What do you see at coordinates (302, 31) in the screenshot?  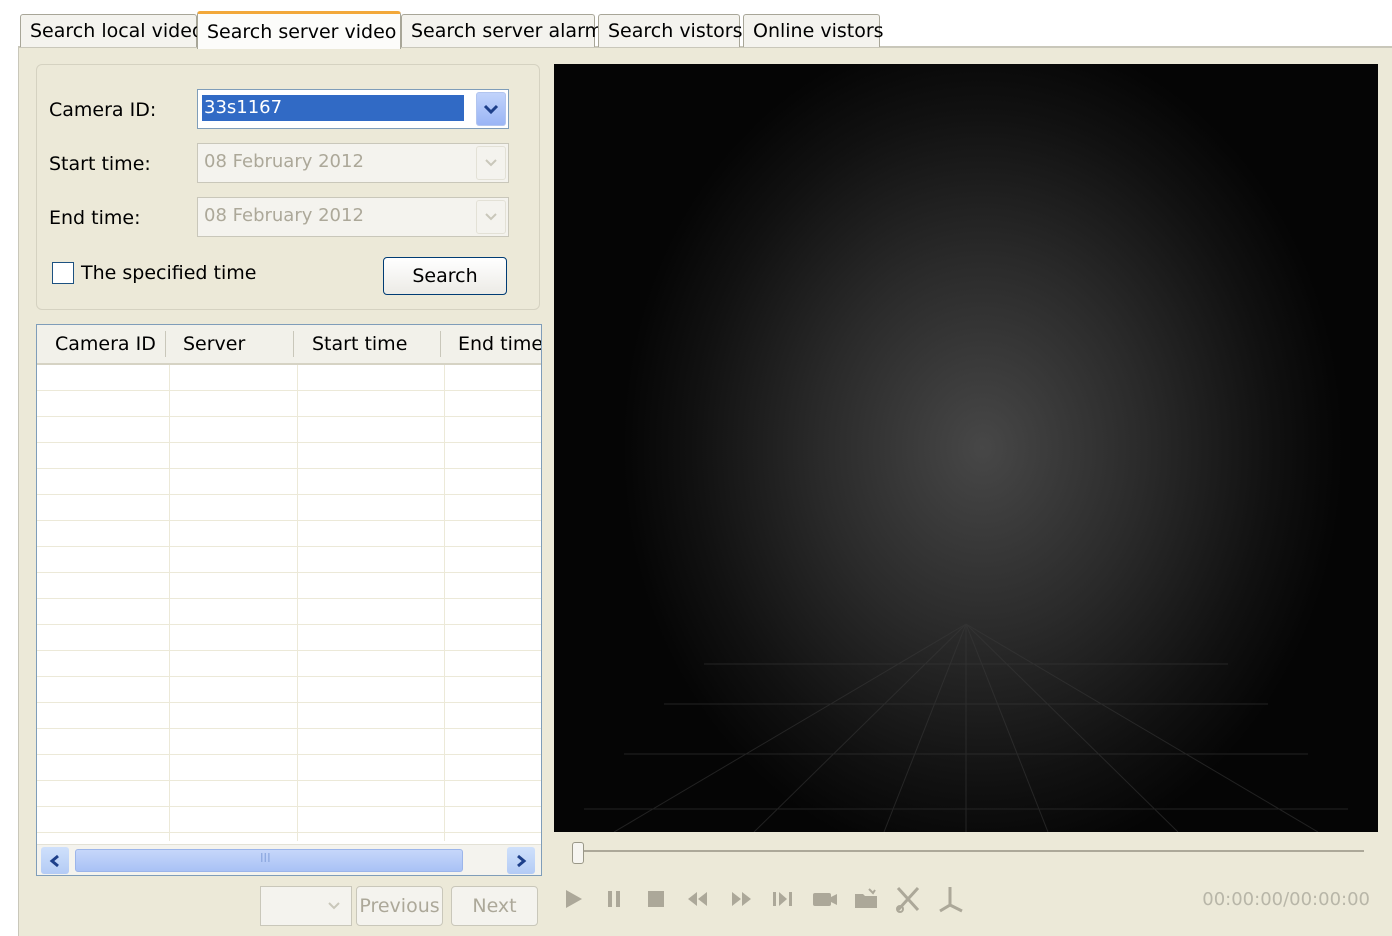 I see `tab-label: Search server video` at bounding box center [302, 31].